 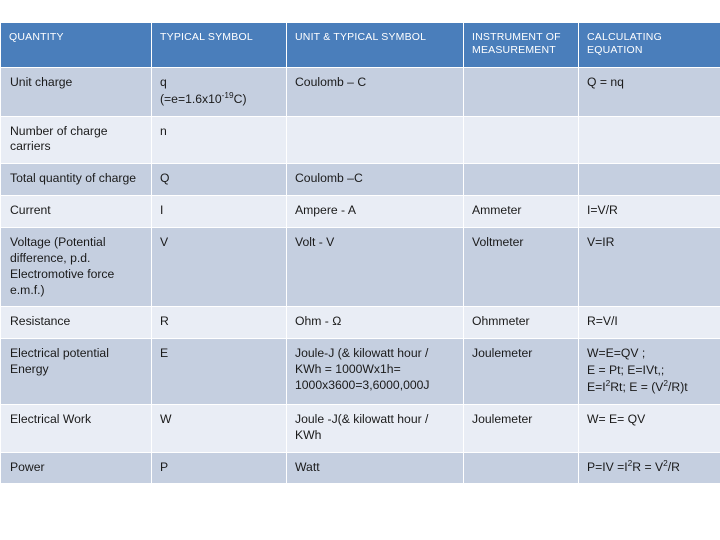 I want to click on table-row: Resistance R Ohm - Ω Ohmmeter R=V/I, so click(x=360, y=323).